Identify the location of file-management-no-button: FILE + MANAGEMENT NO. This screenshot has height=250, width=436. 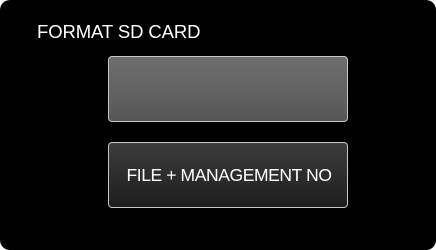
(228, 175).